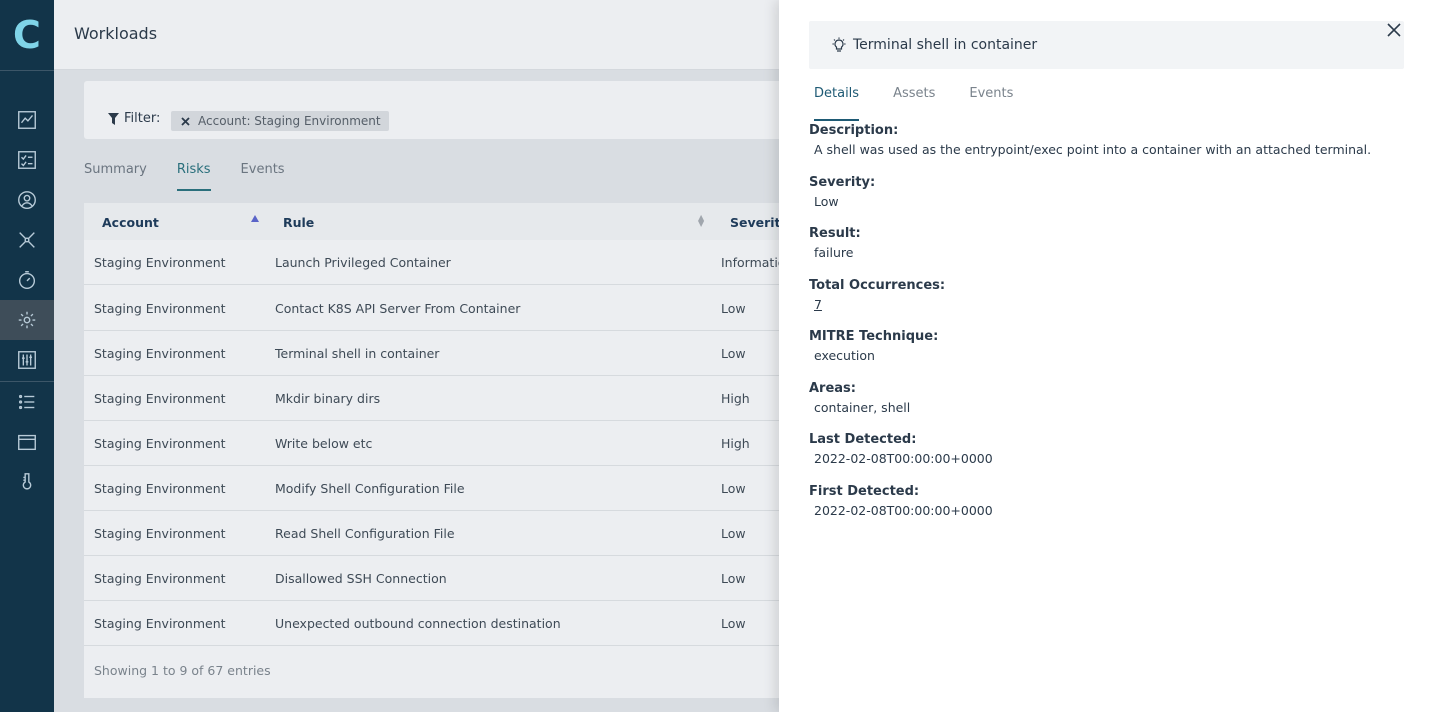 The image size is (1431, 712). I want to click on checklist-icon, so click(27, 160).